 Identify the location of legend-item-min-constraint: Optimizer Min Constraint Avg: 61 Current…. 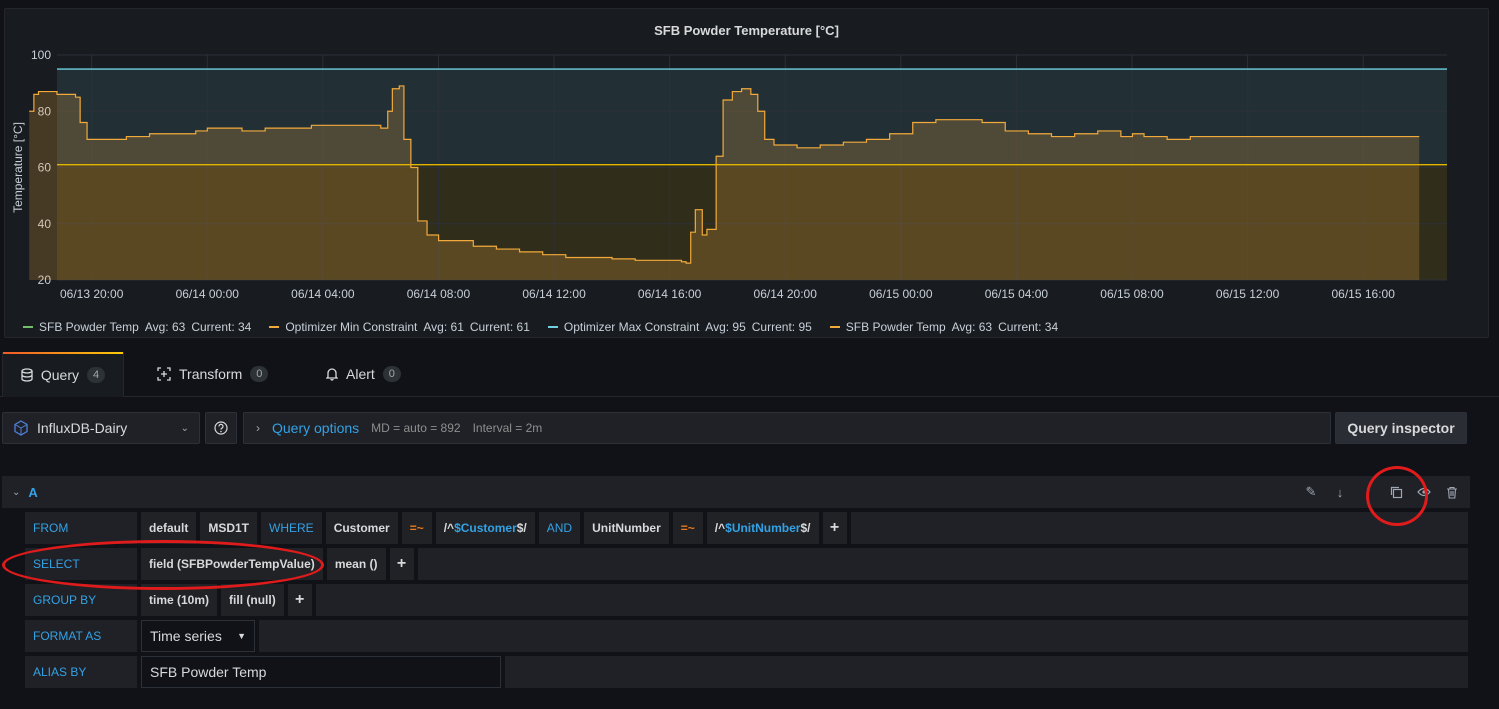
(399, 327).